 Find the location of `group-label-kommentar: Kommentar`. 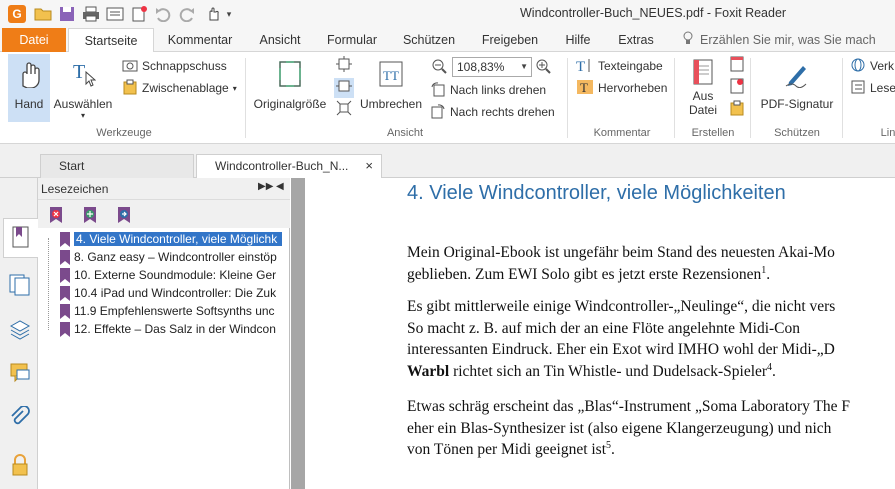

group-label-kommentar: Kommentar is located at coordinates (622, 133).